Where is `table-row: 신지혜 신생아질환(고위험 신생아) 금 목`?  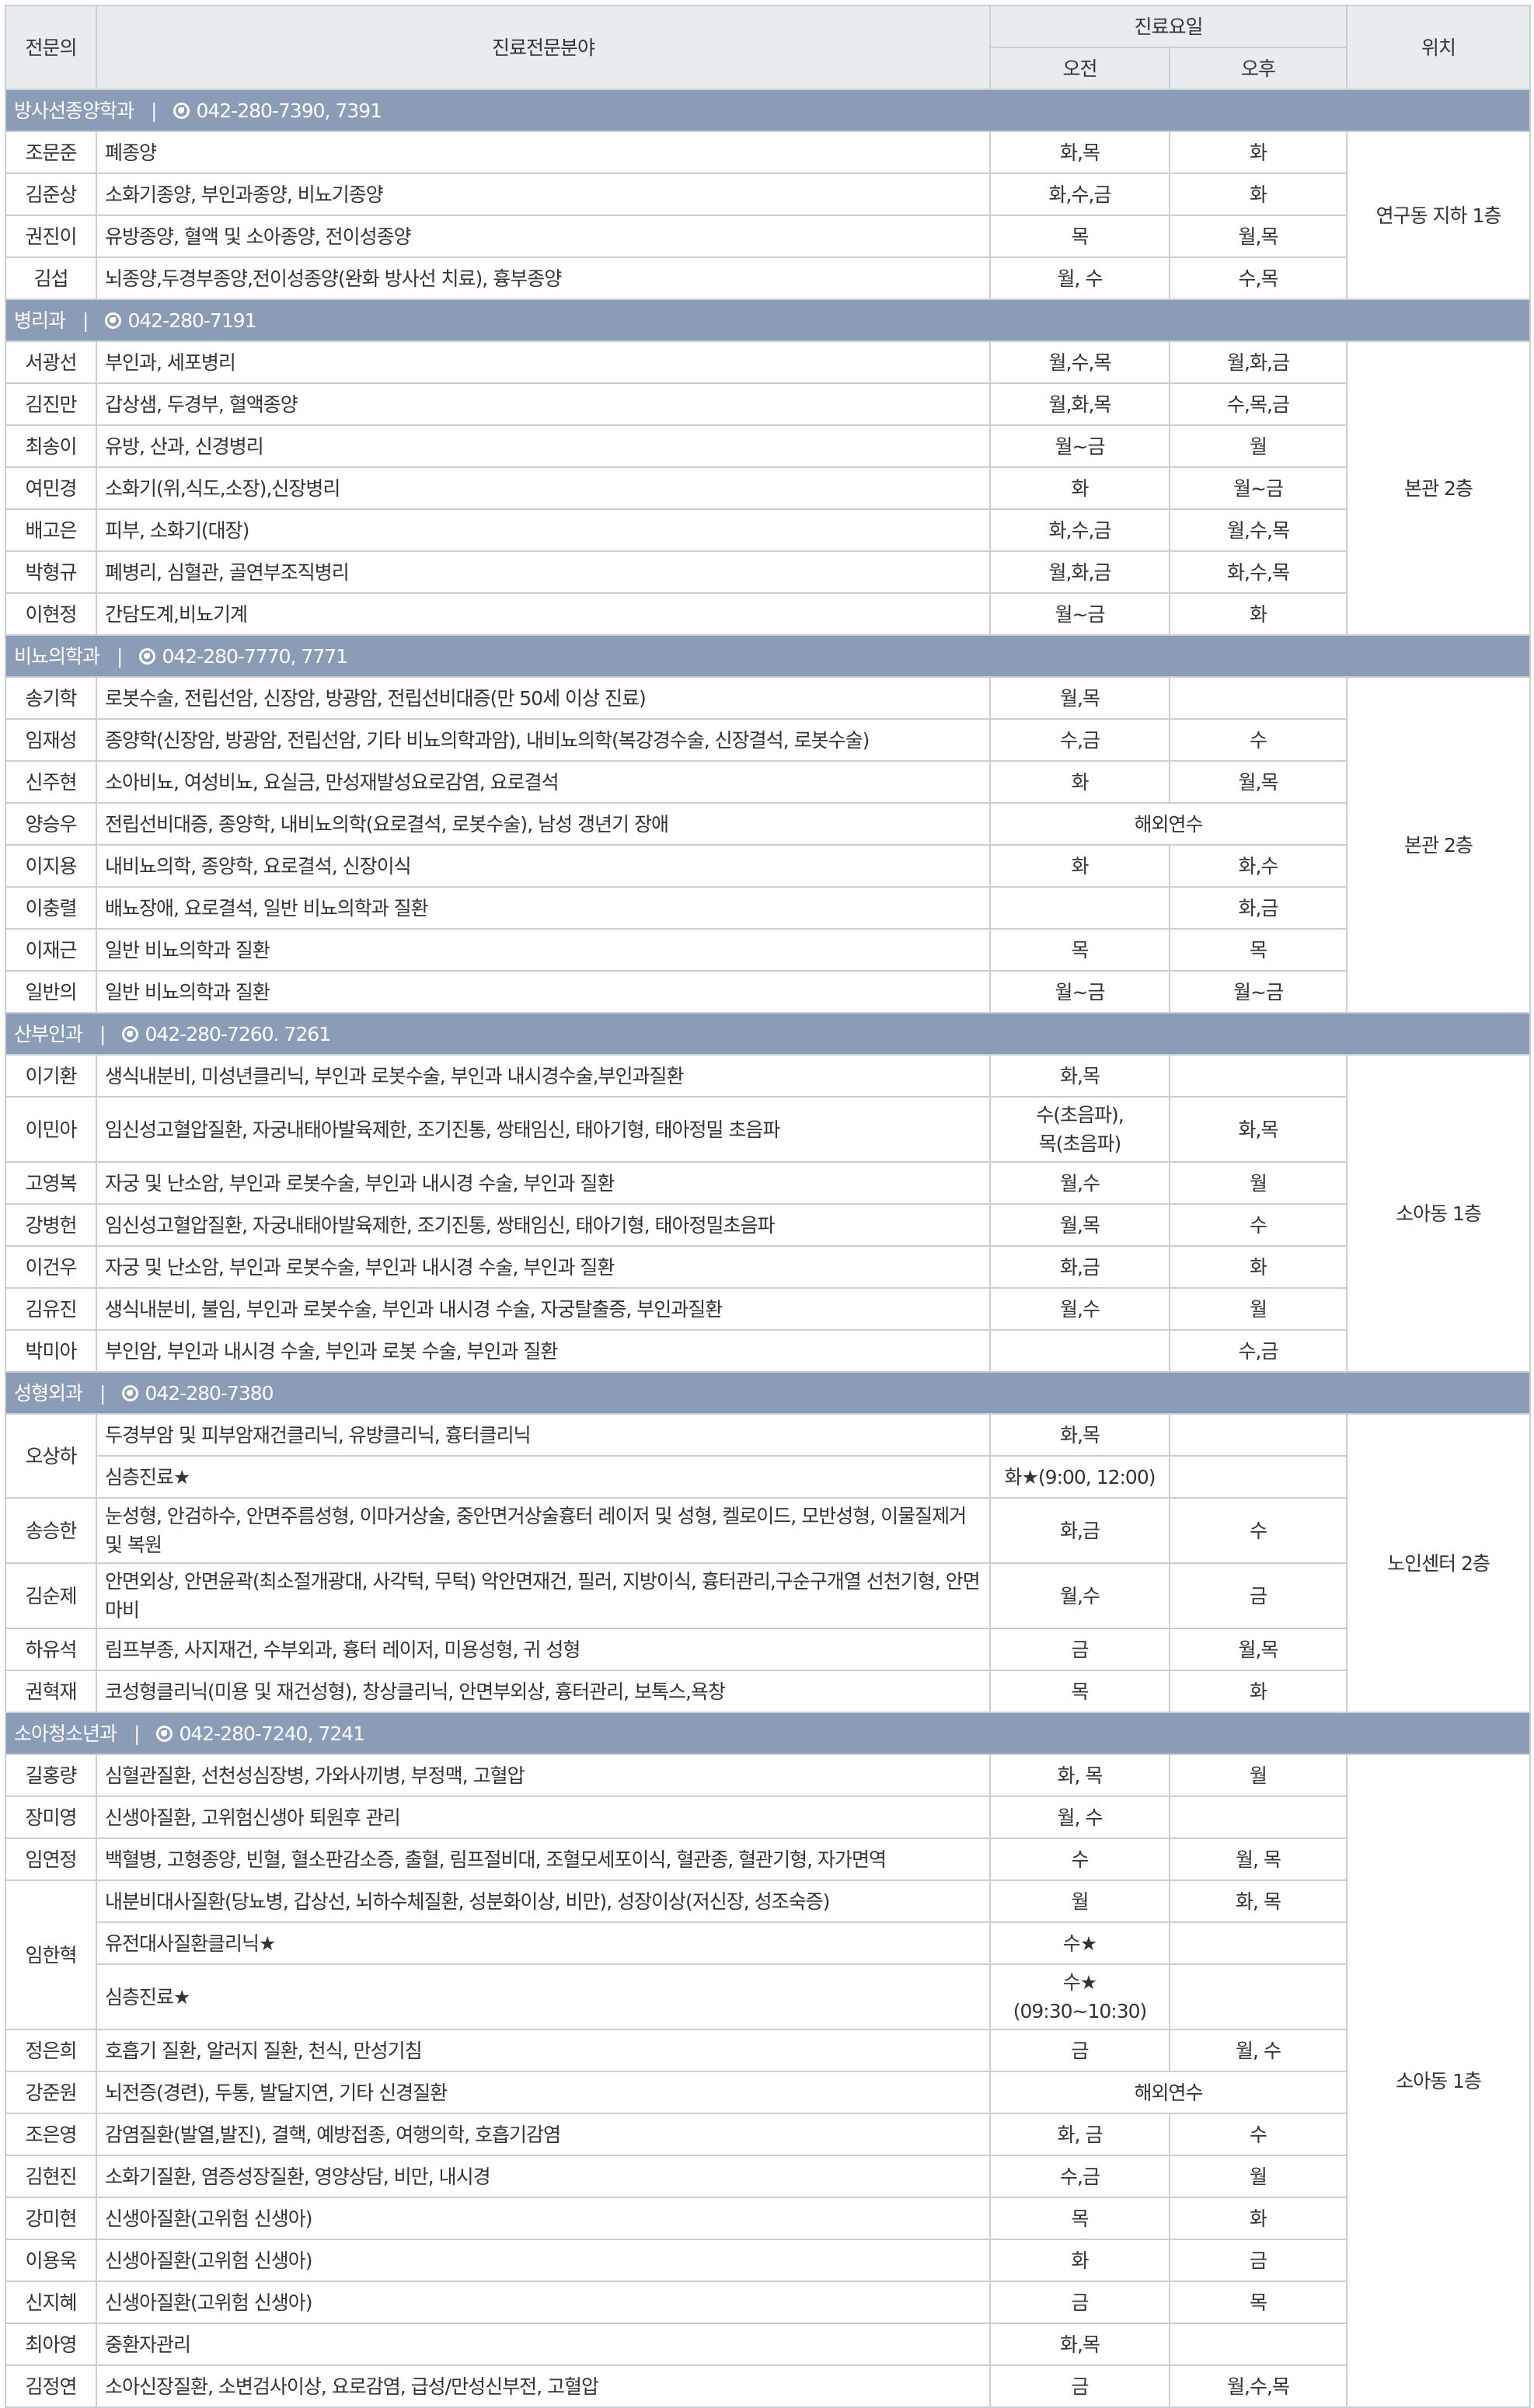 table-row: 신지혜 신생아질환(고위험 신생아) 금 목 is located at coordinates (767, 2302).